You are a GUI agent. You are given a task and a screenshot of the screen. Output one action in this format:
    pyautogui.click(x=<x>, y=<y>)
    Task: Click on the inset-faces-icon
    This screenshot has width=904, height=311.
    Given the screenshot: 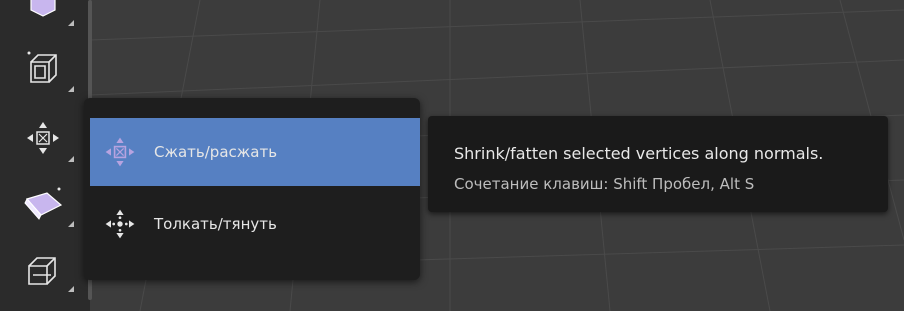 What is the action you would take?
    pyautogui.click(x=42, y=67)
    